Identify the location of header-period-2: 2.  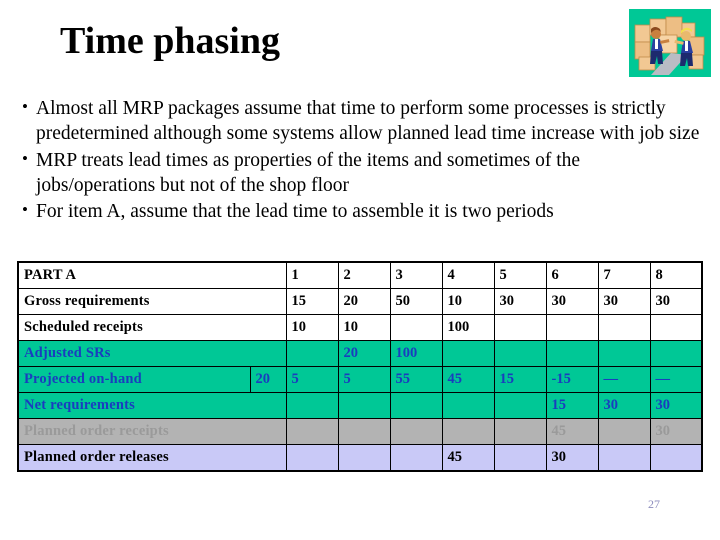
(364, 275).